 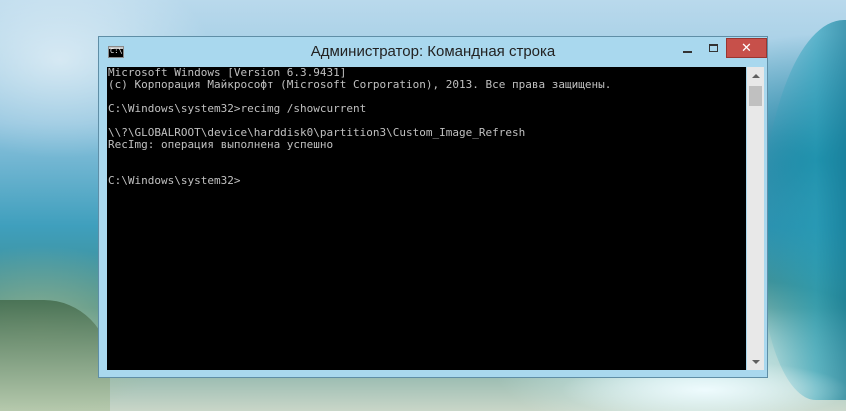 I want to click on minimize-button, so click(x=687, y=48).